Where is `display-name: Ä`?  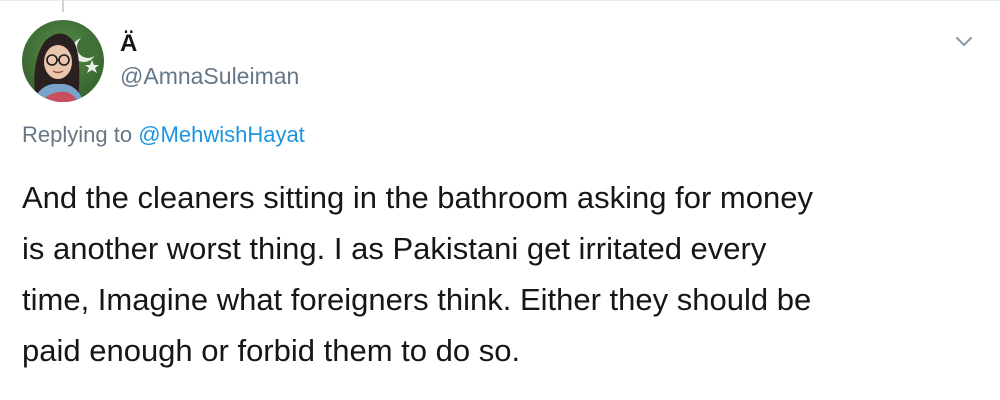
display-name: Ä is located at coordinates (128, 44).